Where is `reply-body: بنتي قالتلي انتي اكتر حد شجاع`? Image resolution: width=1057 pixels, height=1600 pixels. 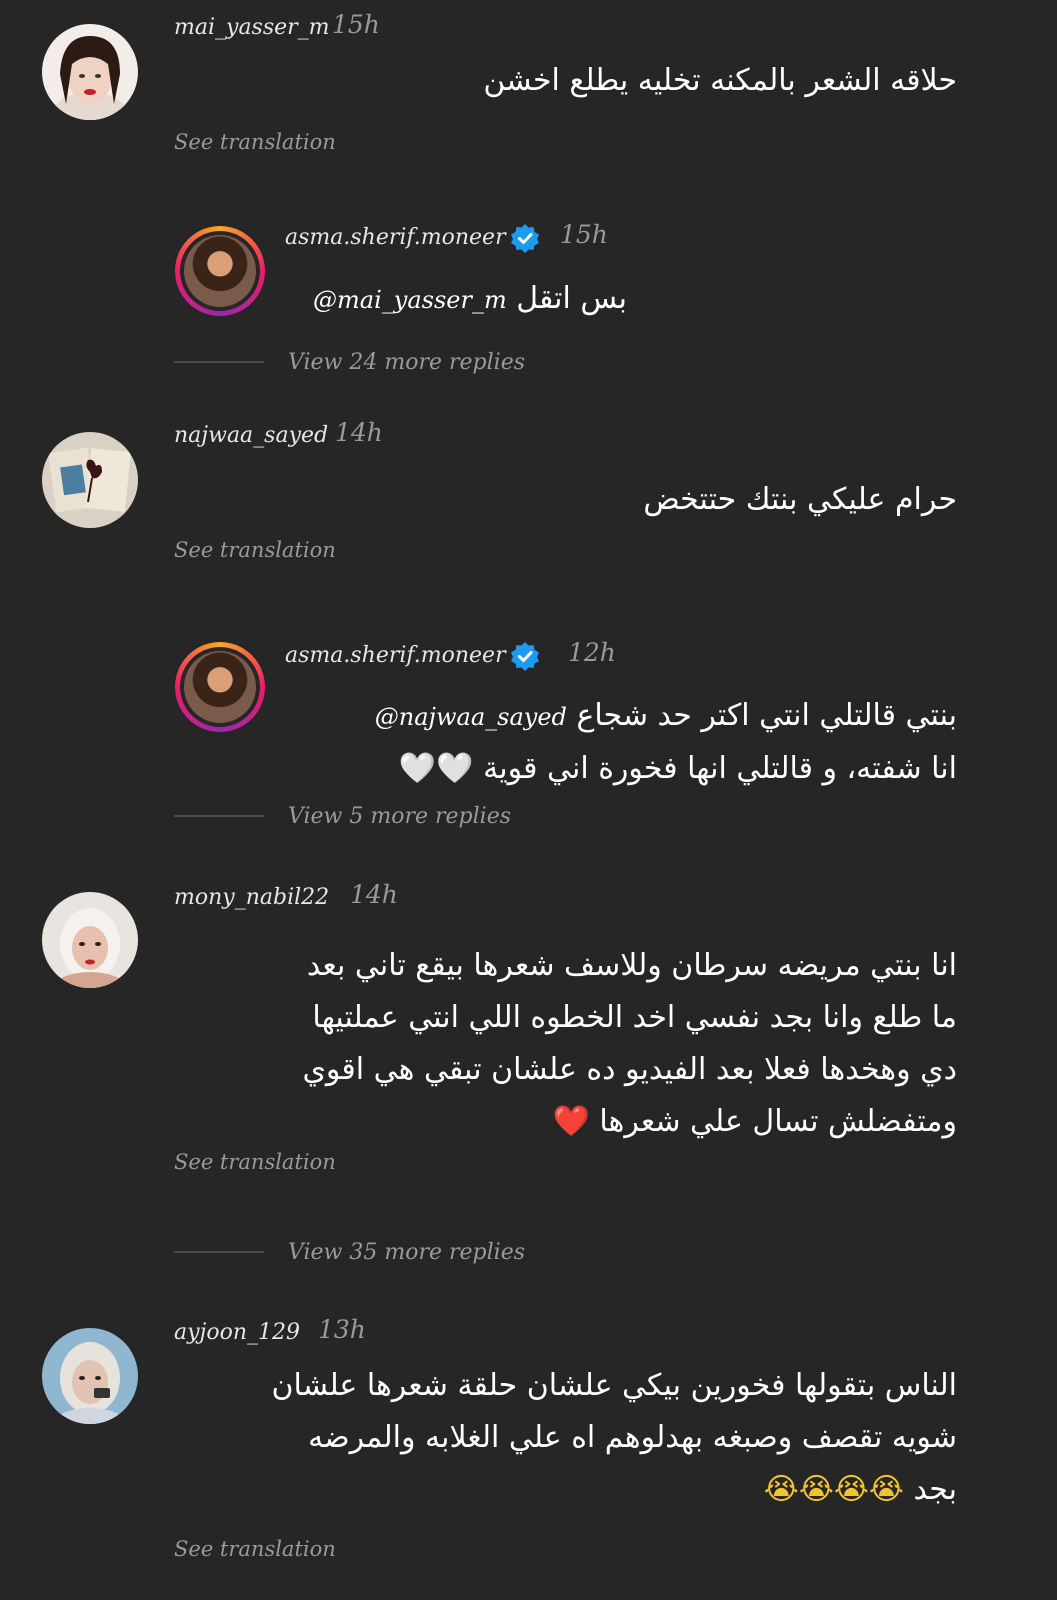
reply-body: بنتي قالتلي انتي اكتر حد شجاع is located at coordinates (766, 715).